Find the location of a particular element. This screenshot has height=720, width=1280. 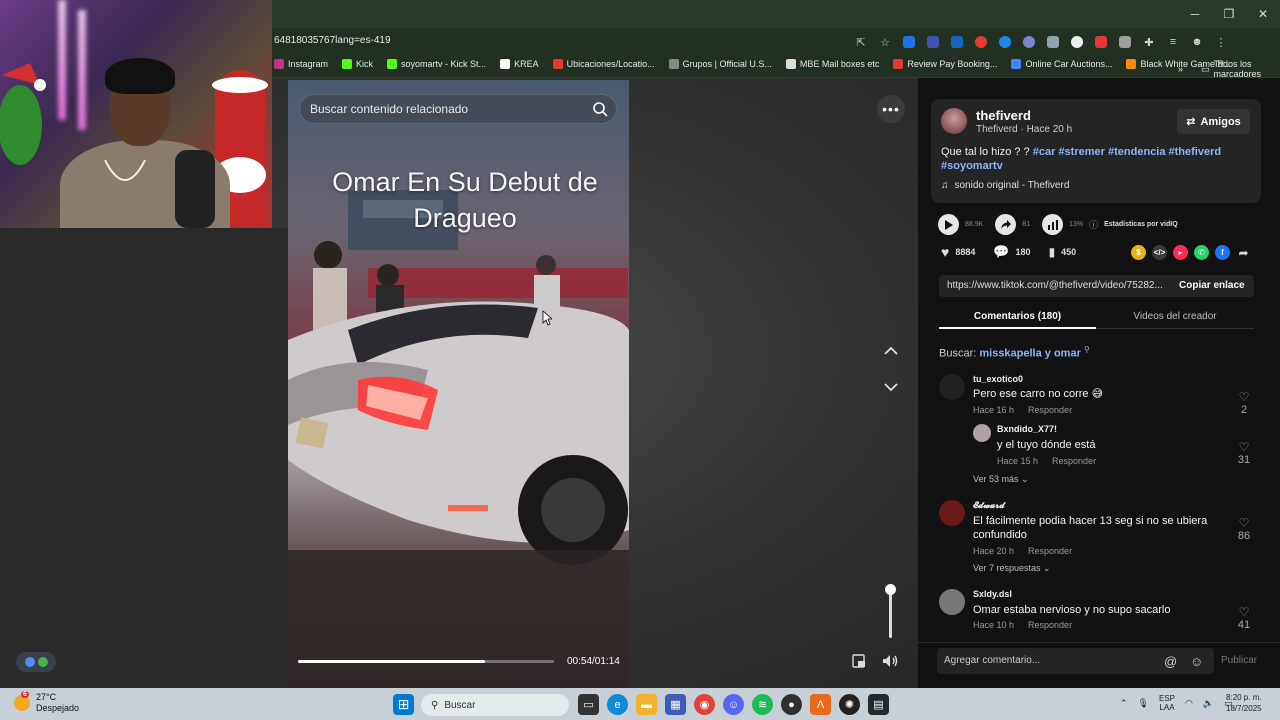

bookmark-item: Kick is located at coordinates (357, 64).